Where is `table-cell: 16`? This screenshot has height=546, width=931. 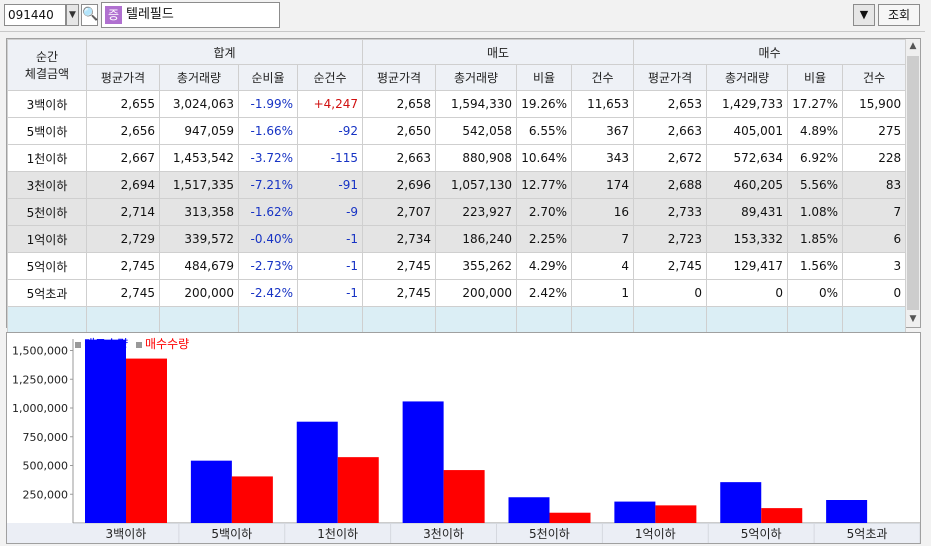
table-cell: 16 is located at coordinates (603, 212).